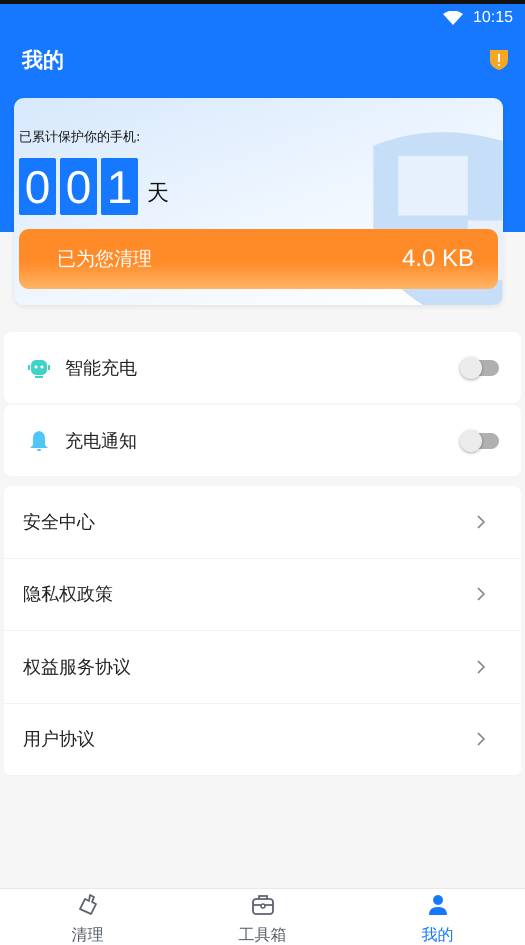 Image resolution: width=525 pixels, height=945 pixels. Describe the element at coordinates (101, 441) in the screenshot. I see `setting-label: 充电通知` at that location.